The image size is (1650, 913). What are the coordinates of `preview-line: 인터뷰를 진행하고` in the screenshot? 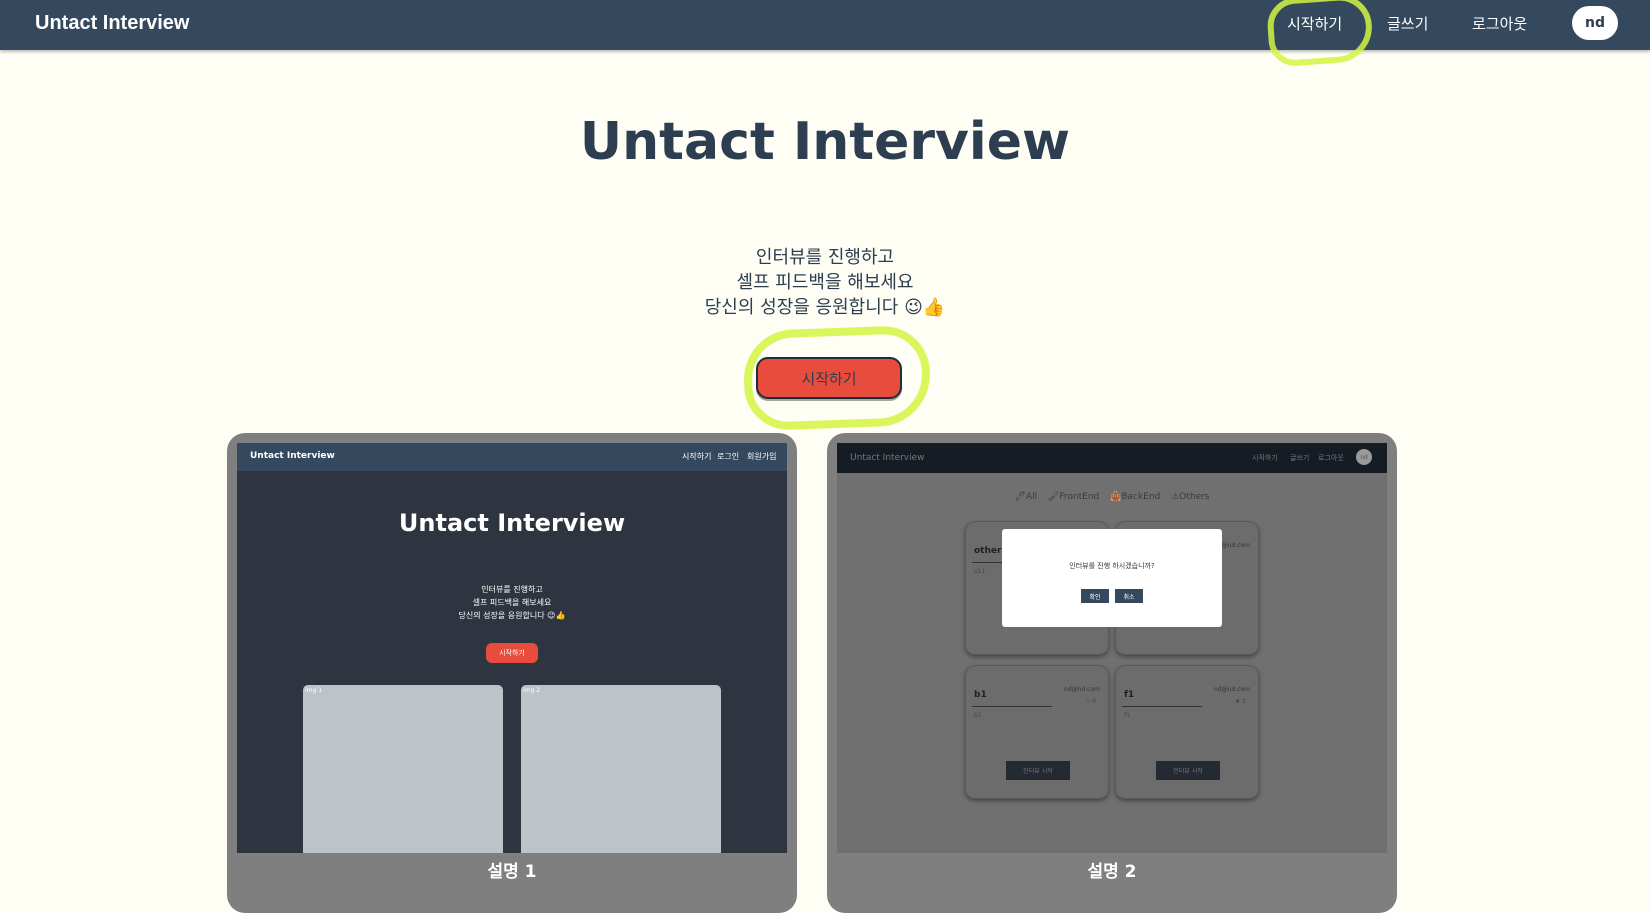 It's located at (512, 589).